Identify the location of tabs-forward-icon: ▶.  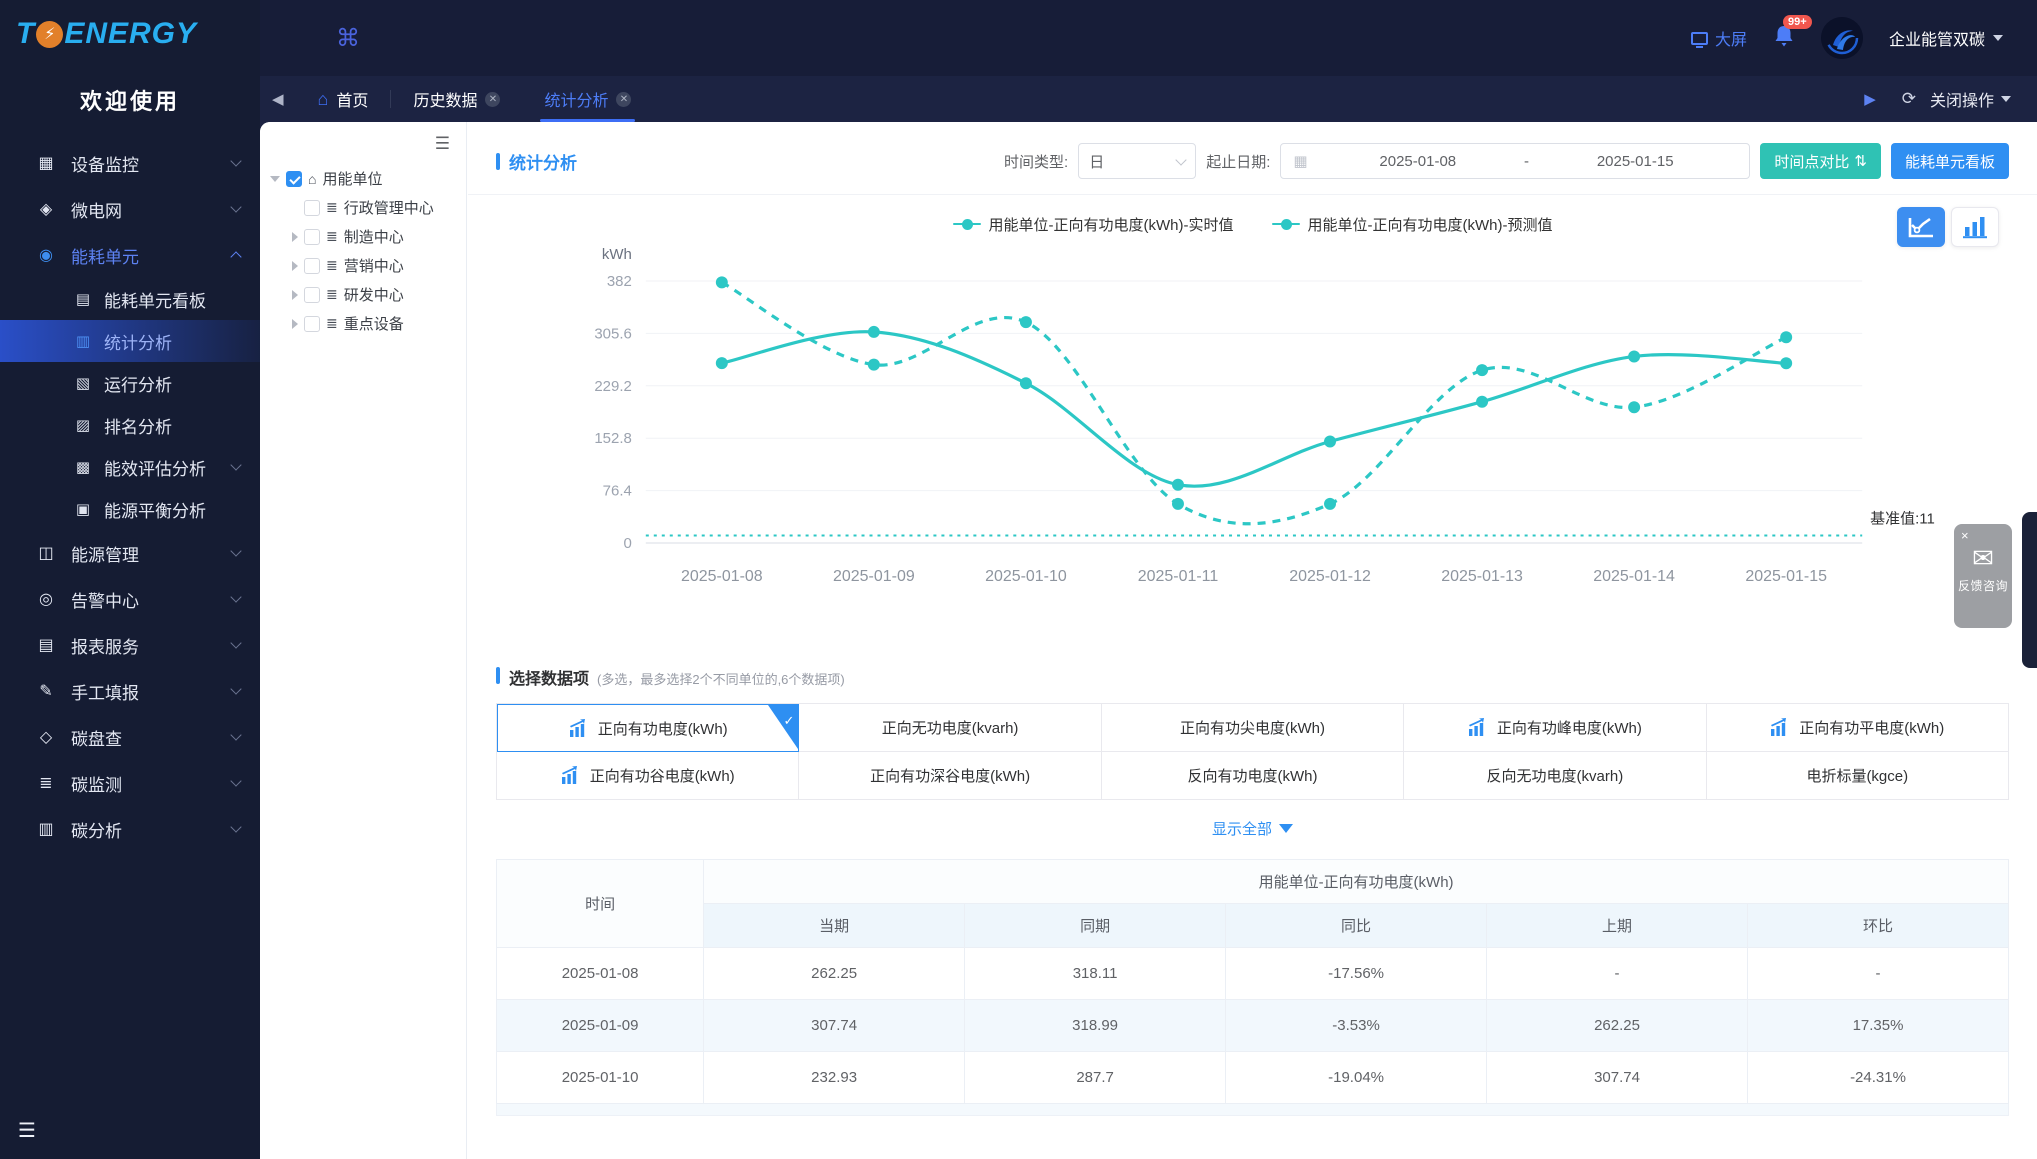
(1870, 99).